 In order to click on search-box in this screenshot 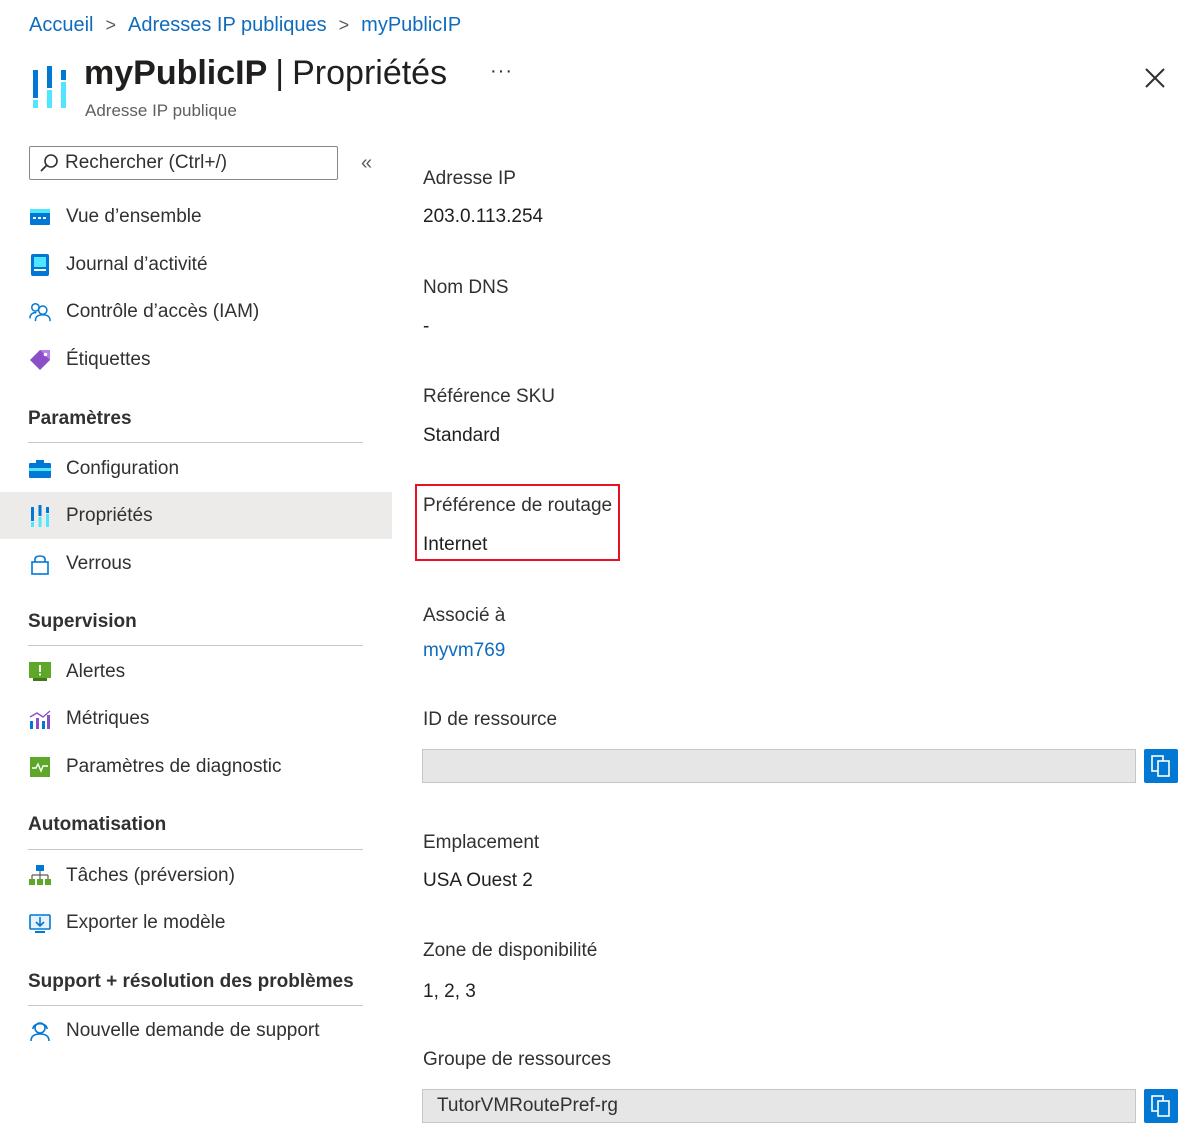, I will do `click(183, 163)`.